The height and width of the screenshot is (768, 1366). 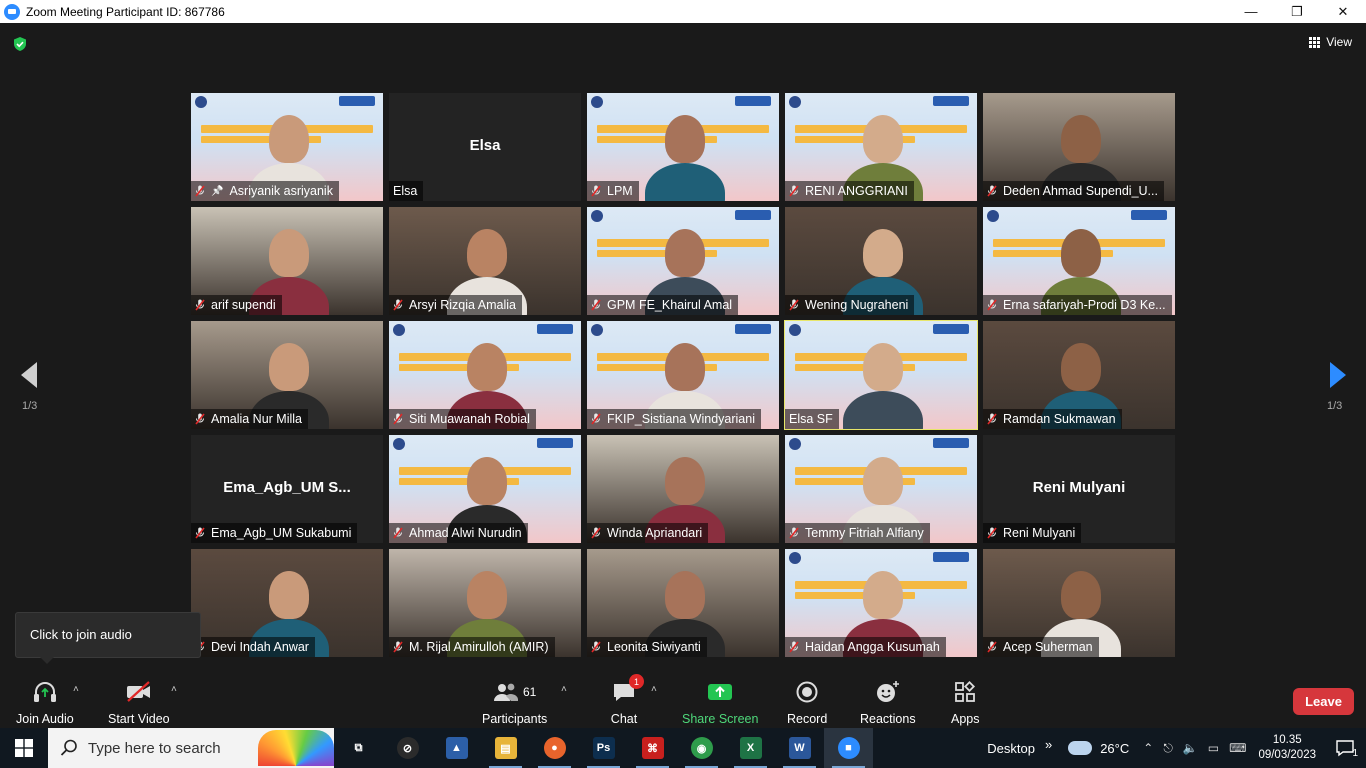 I want to click on task-view-icon: ⧉, so click(x=358, y=748).